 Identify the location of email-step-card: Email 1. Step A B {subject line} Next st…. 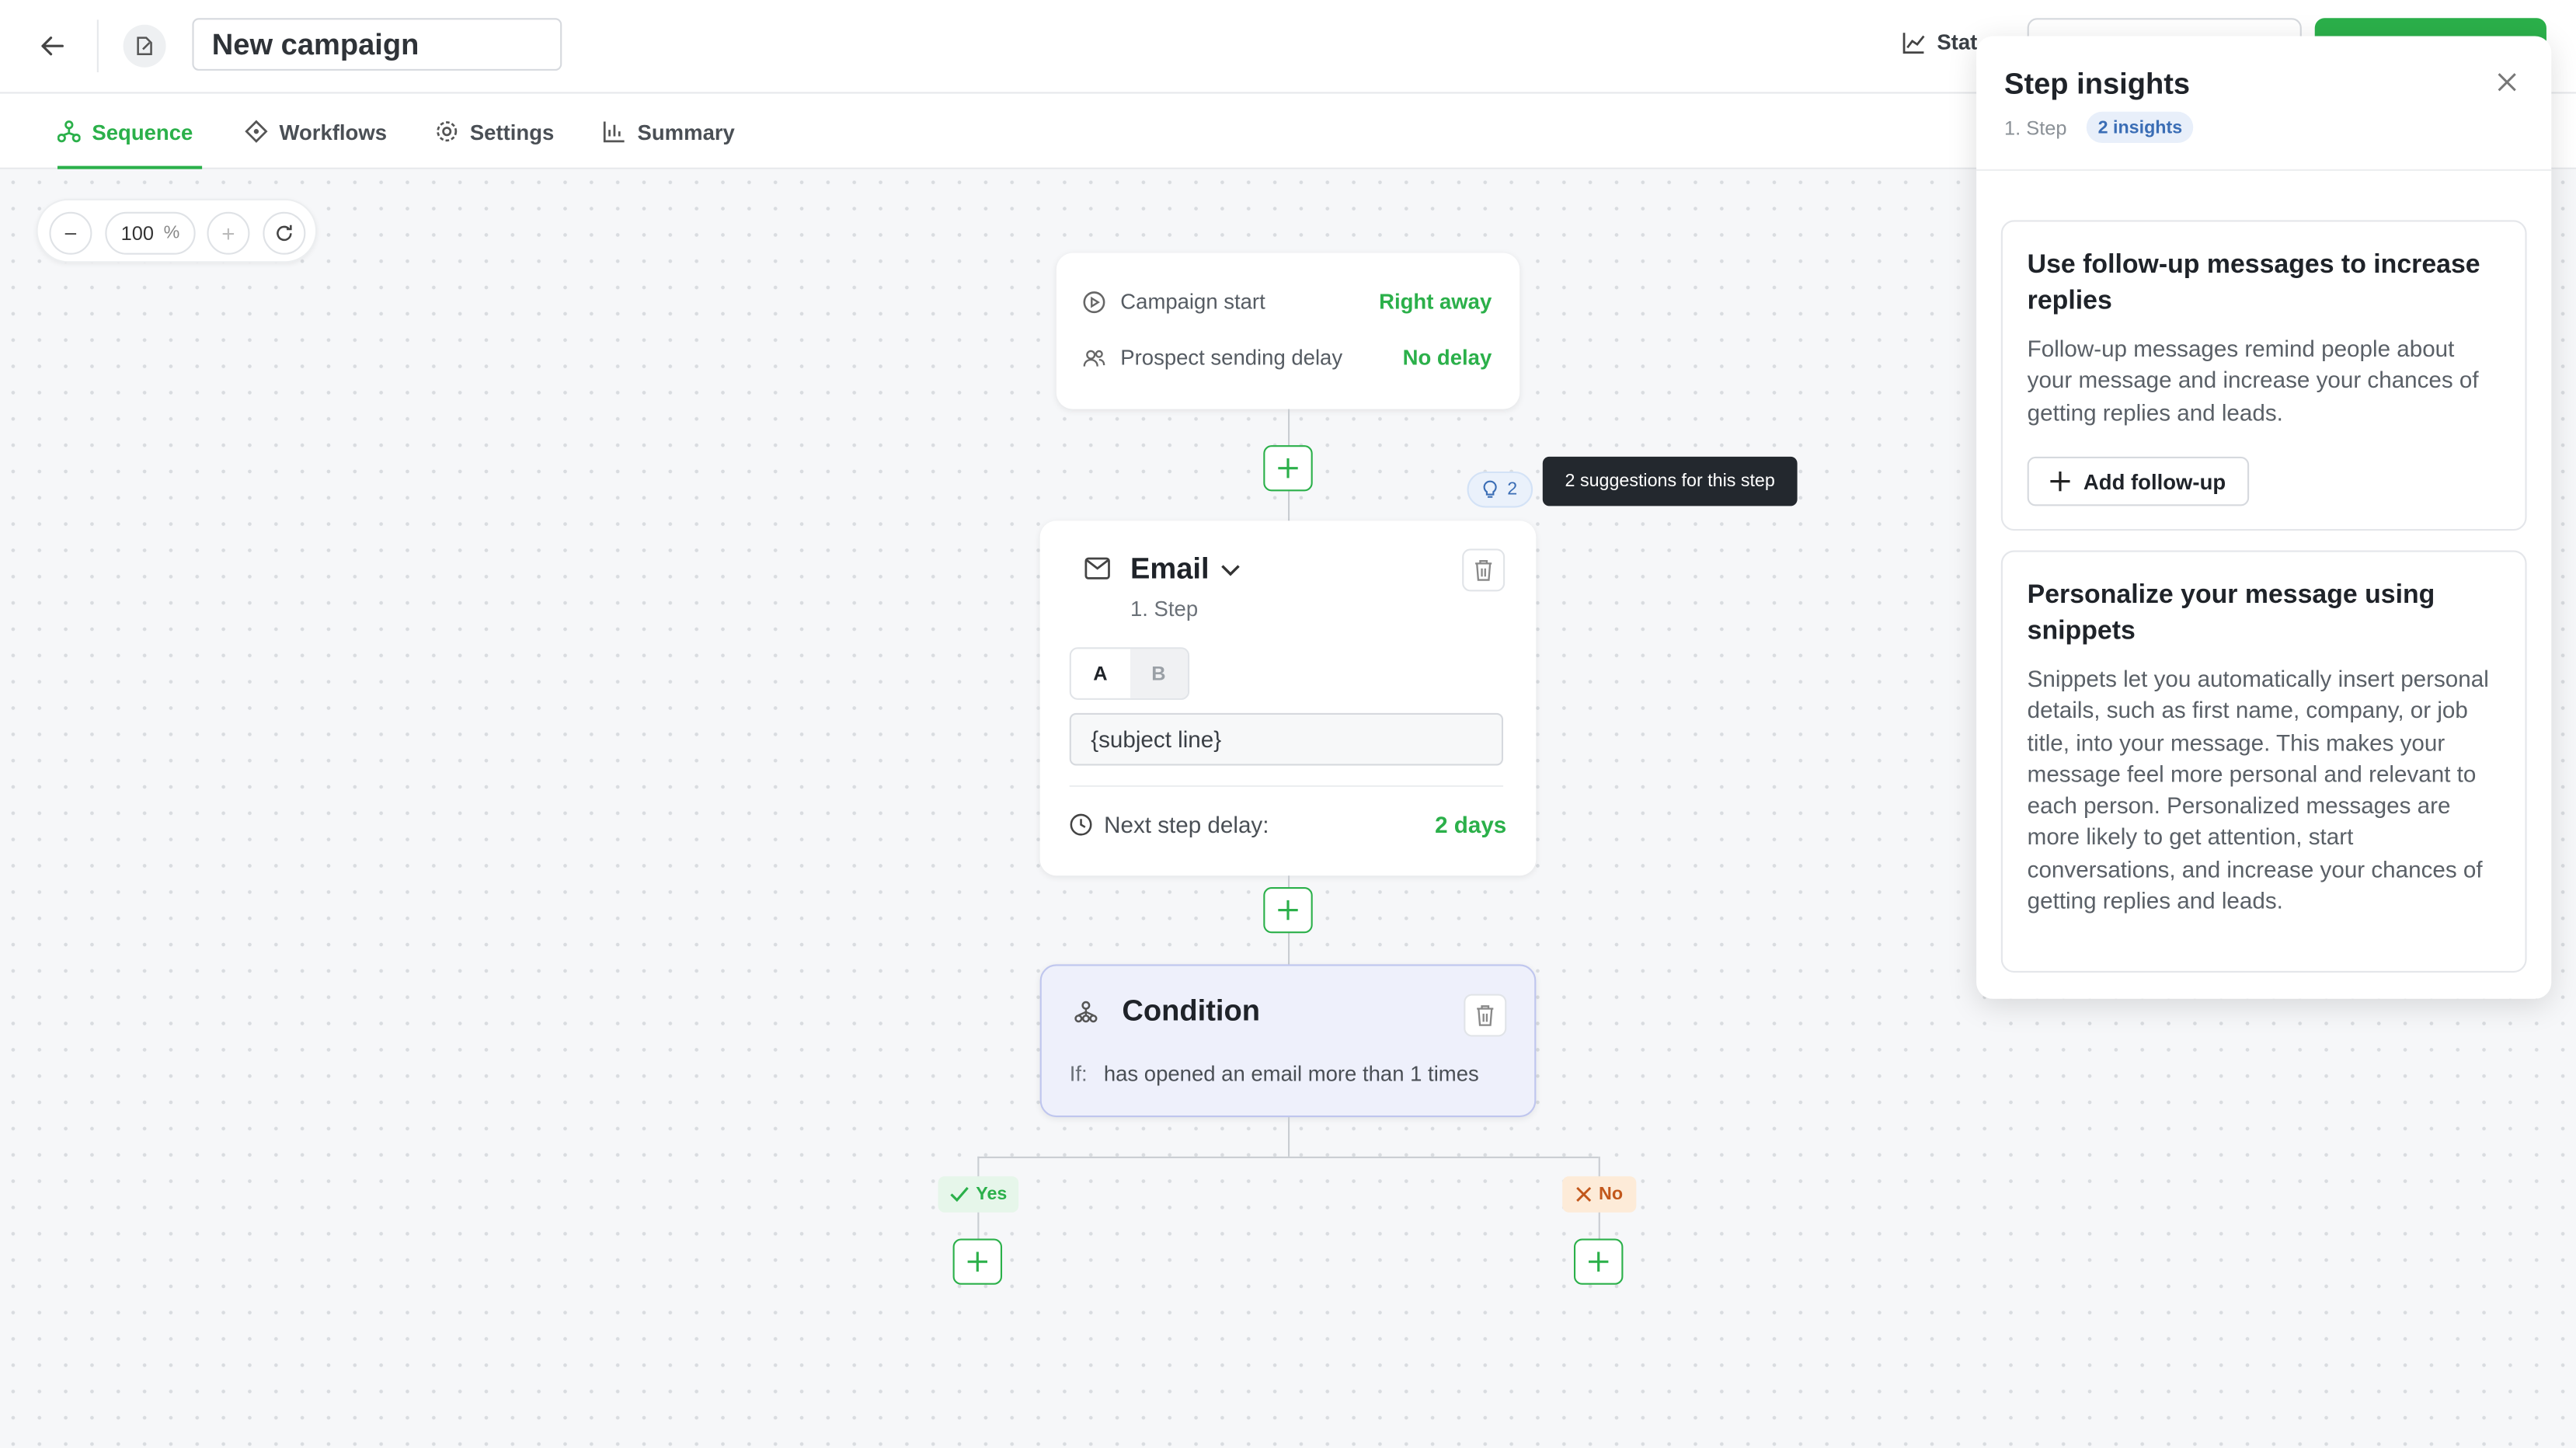
(1288, 698).